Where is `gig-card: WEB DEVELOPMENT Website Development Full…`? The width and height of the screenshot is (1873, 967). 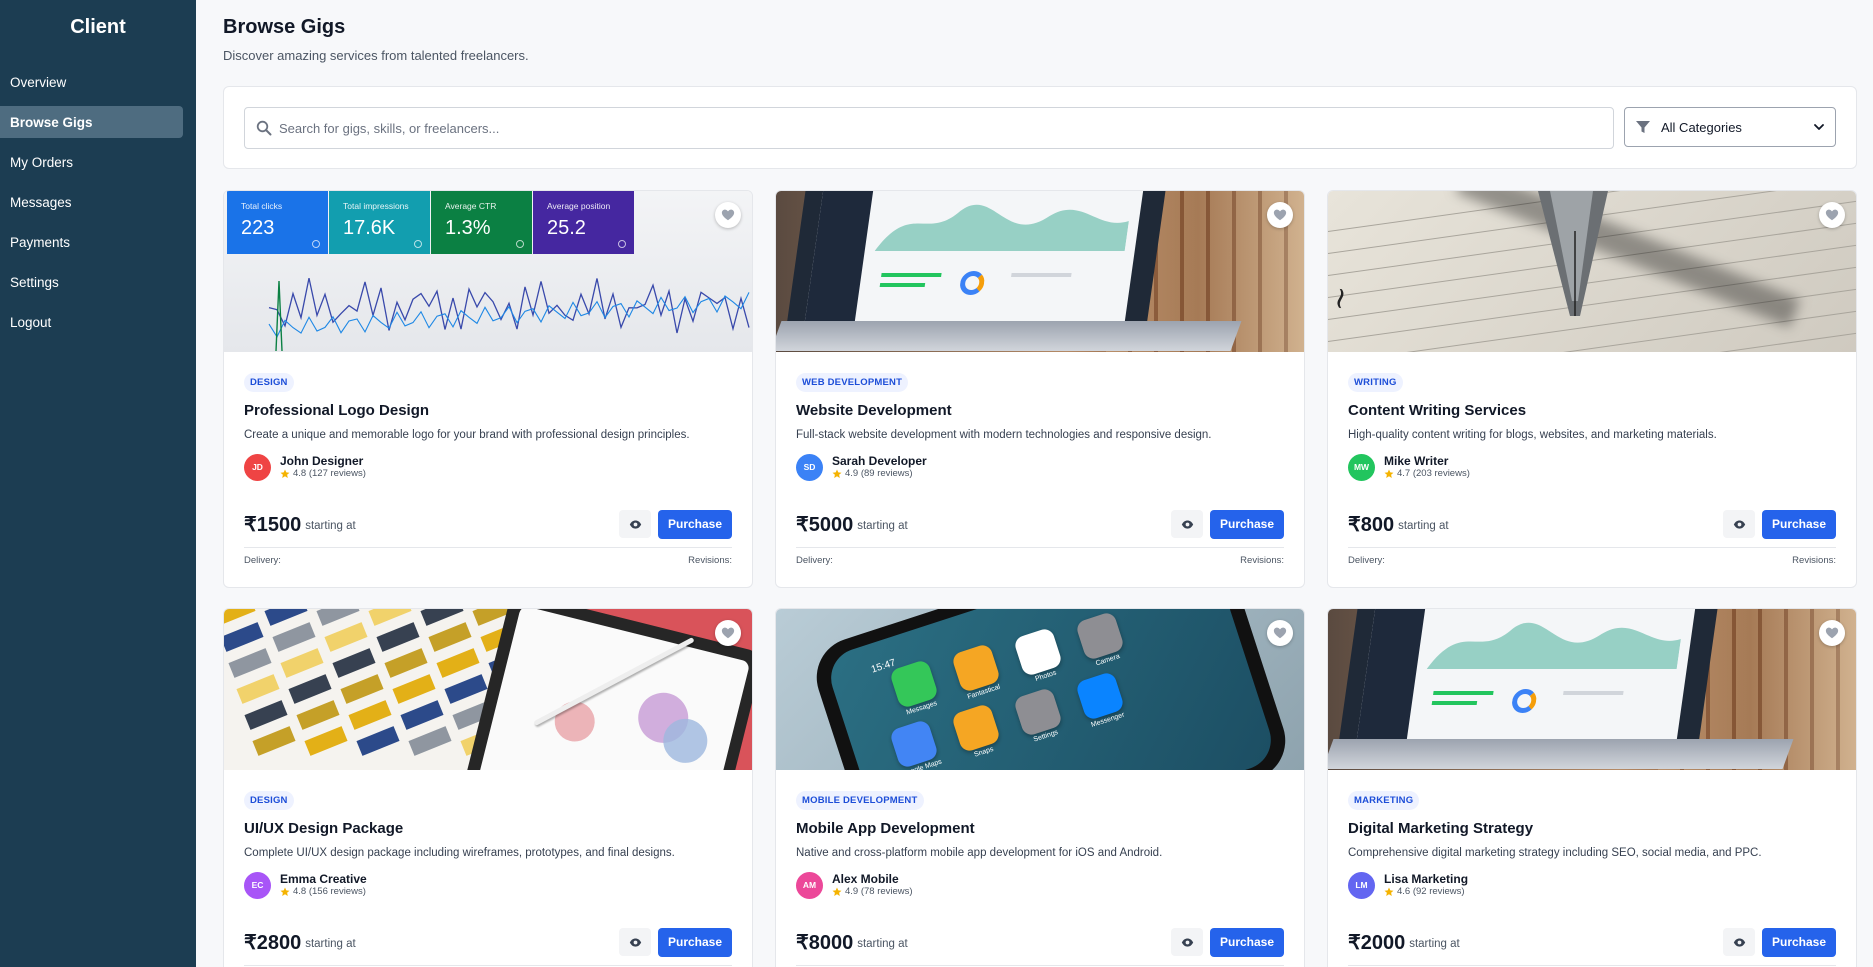 gig-card: WEB DEVELOPMENT Website Development Full… is located at coordinates (1040, 389).